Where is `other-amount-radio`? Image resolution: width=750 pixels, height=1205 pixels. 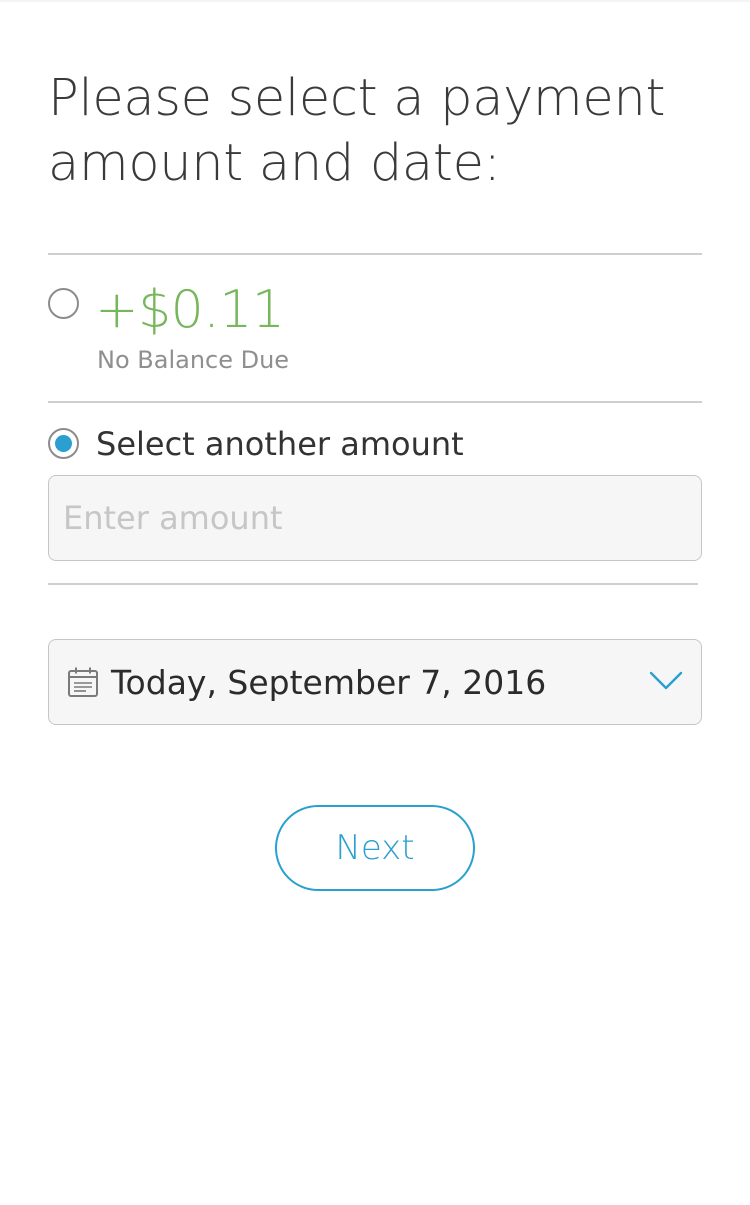
other-amount-radio is located at coordinates (63, 443).